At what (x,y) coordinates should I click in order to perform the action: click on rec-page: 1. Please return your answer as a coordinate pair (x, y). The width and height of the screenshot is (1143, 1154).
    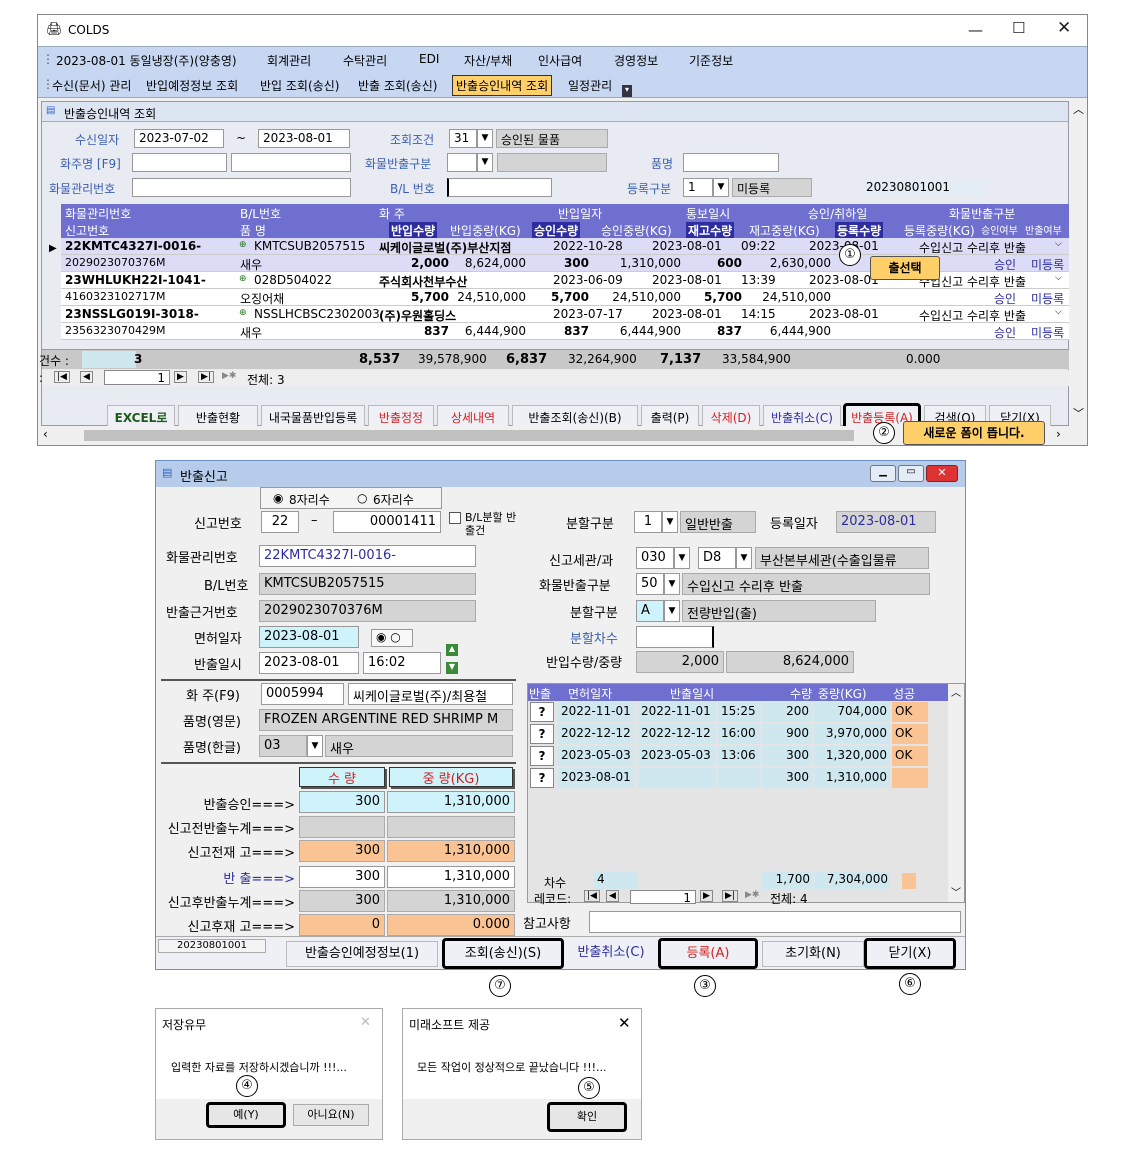
    Looking at the image, I should click on (663, 897).